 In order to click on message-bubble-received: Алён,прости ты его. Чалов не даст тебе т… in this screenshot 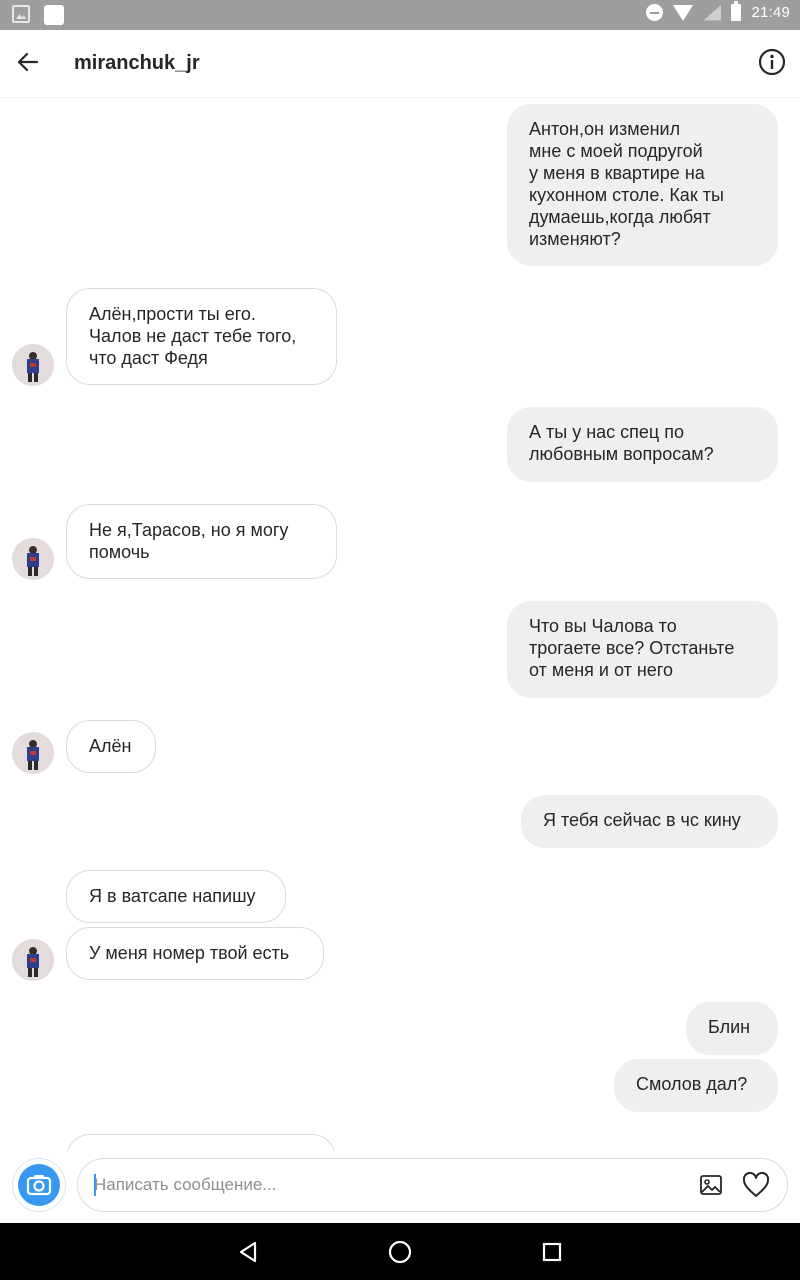, I will do `click(201, 336)`.